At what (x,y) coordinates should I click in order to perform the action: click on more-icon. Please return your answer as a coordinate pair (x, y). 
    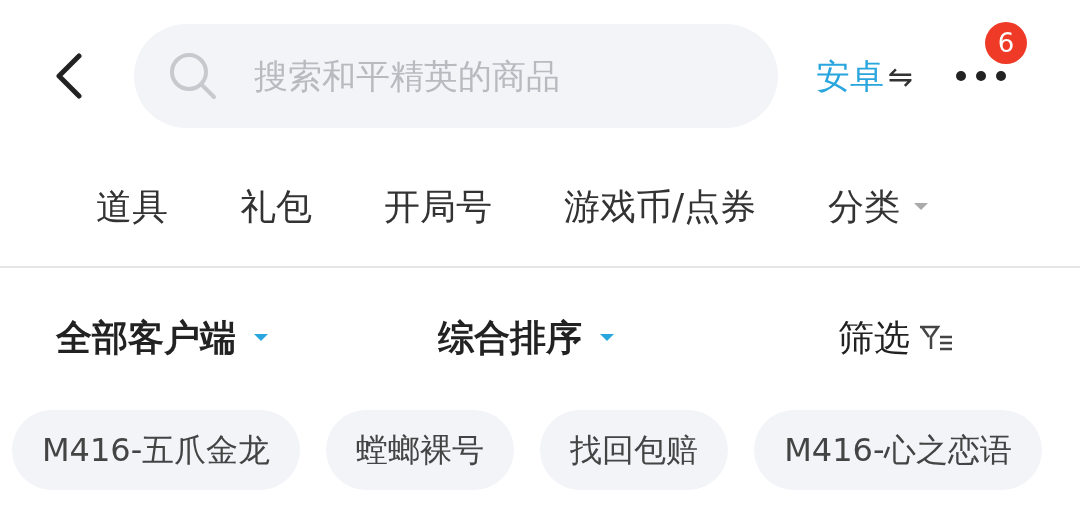
    Looking at the image, I should click on (981, 76).